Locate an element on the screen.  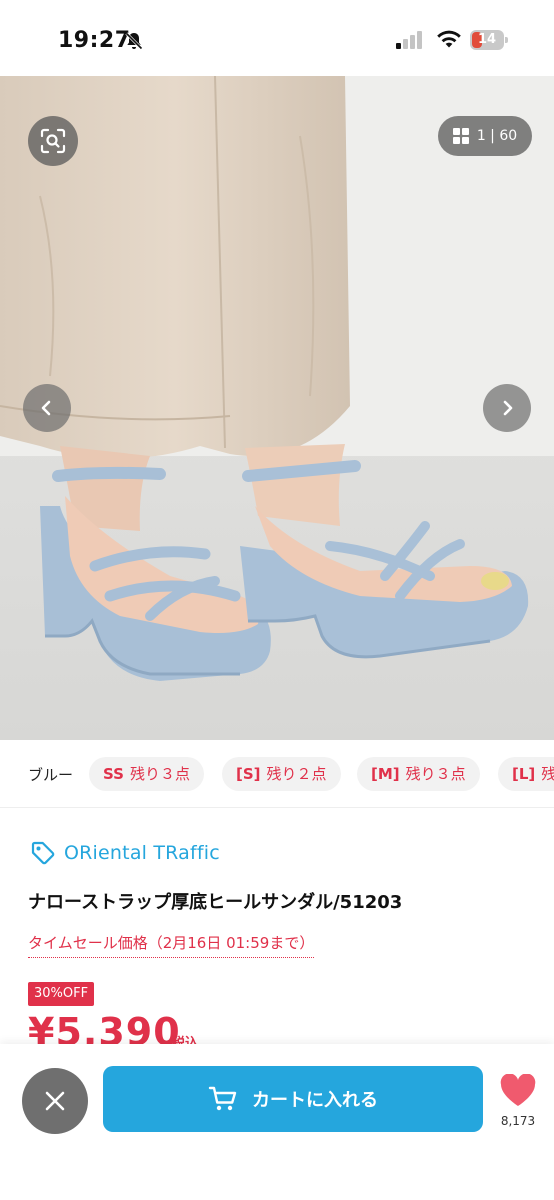
size-label: [M] is located at coordinates (385, 774).